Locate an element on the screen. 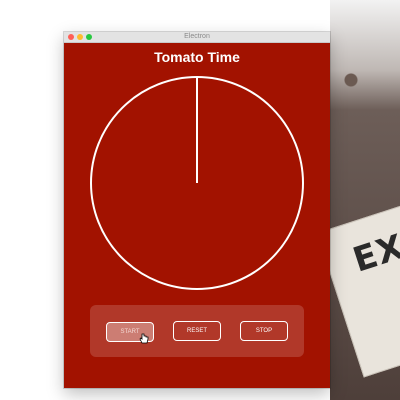 The height and width of the screenshot is (400, 400). reset-button: RESET is located at coordinates (197, 331).